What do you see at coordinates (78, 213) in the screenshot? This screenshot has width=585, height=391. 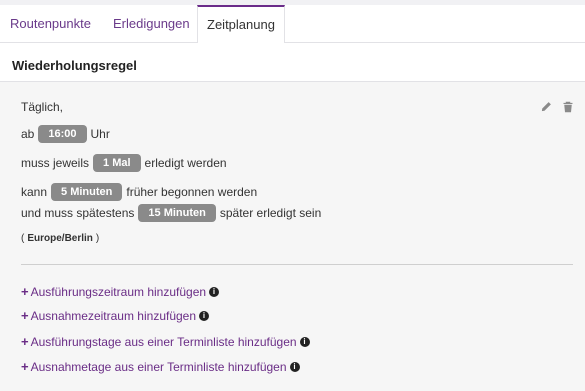 I see `late-prefix: und muss spätestens` at bounding box center [78, 213].